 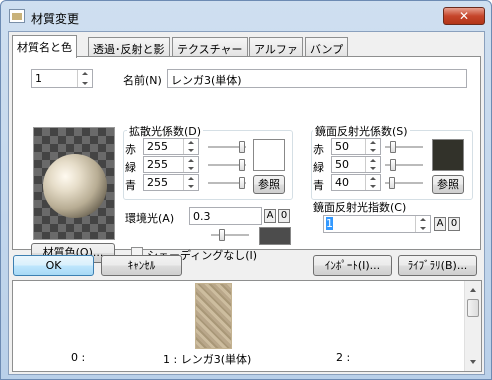 I want to click on specular-b-field: 40, so click(x=356, y=182).